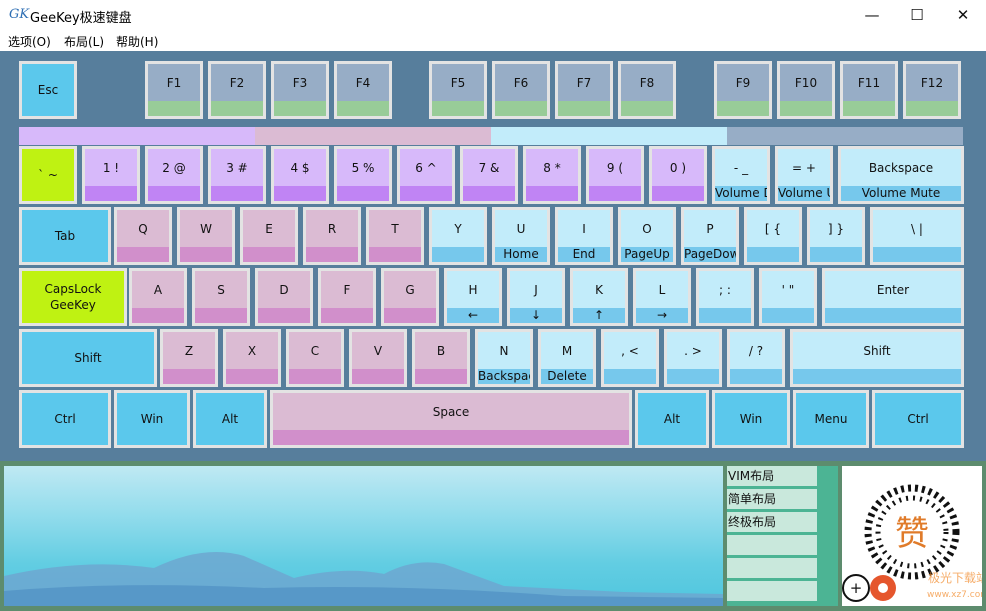  What do you see at coordinates (788, 297) in the screenshot?
I see `key-quote: ' "` at bounding box center [788, 297].